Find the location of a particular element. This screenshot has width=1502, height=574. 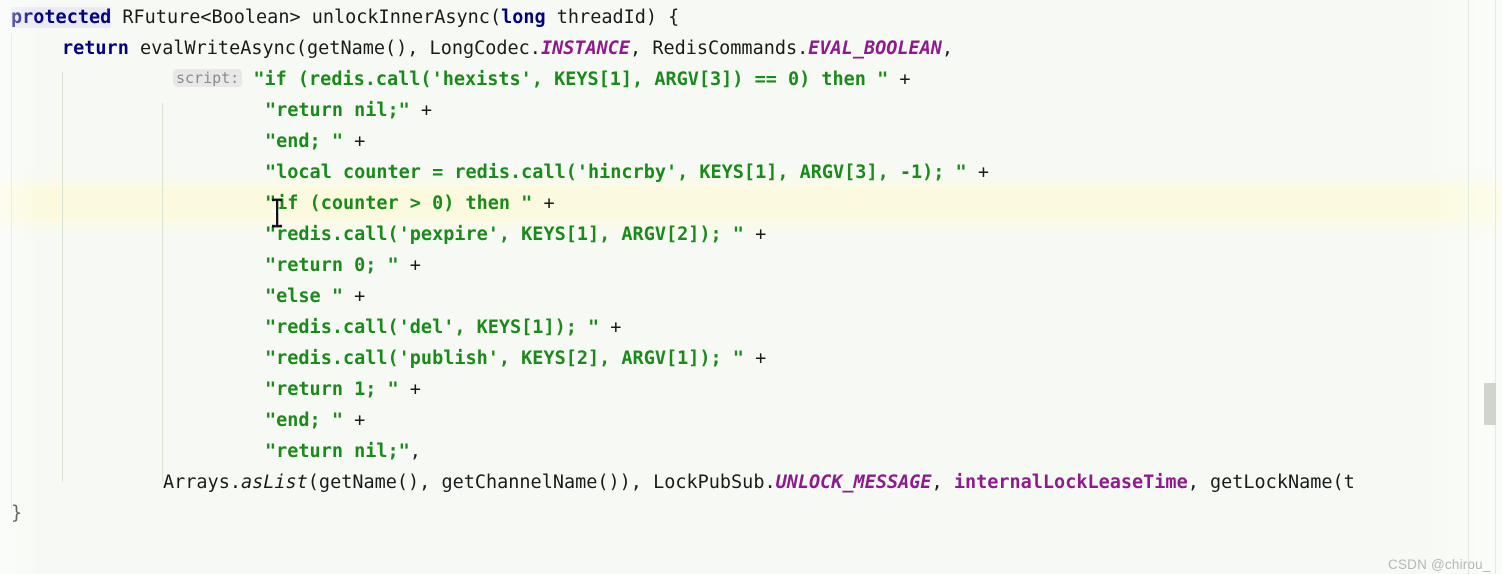

code-line: "redis.call('del', KEYS[1]); " + is located at coordinates (310, 327).